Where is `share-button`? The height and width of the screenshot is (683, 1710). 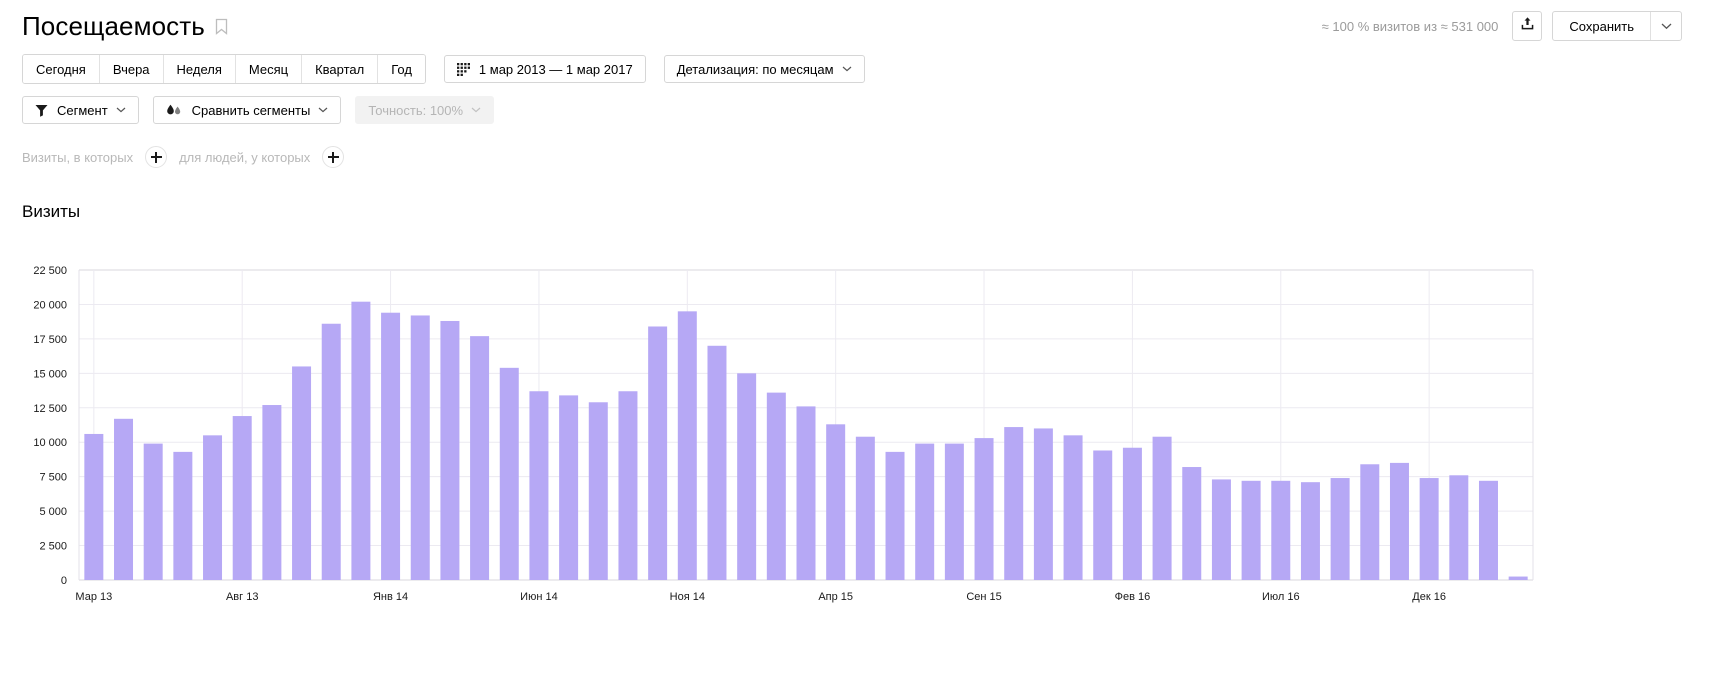 share-button is located at coordinates (1527, 26).